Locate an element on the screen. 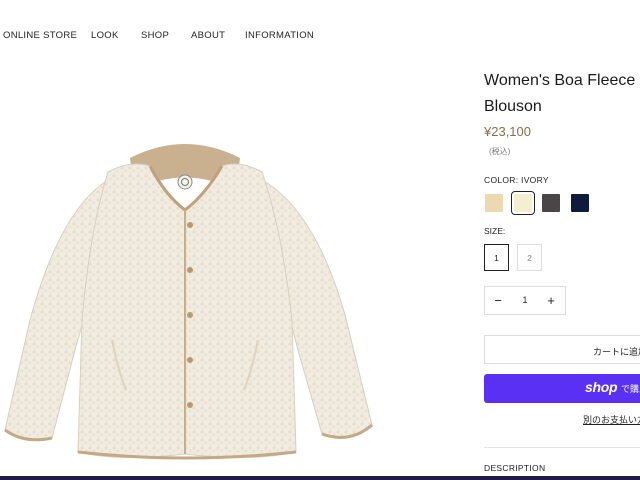  quantity-value: 1 is located at coordinates (525, 300).